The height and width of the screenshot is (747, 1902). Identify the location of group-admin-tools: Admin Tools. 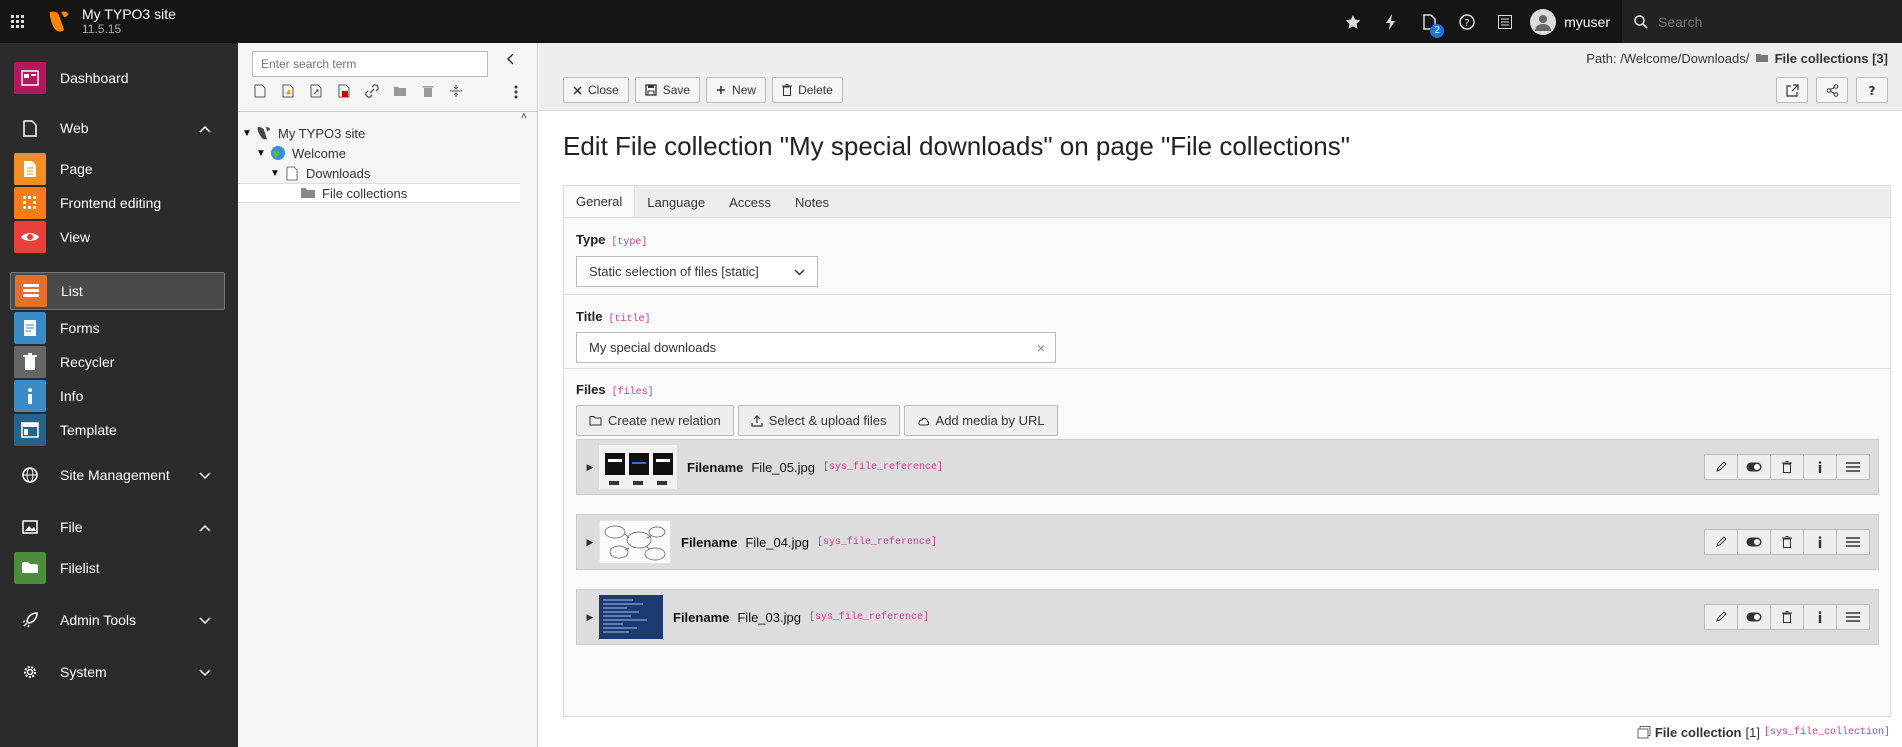
(117, 620).